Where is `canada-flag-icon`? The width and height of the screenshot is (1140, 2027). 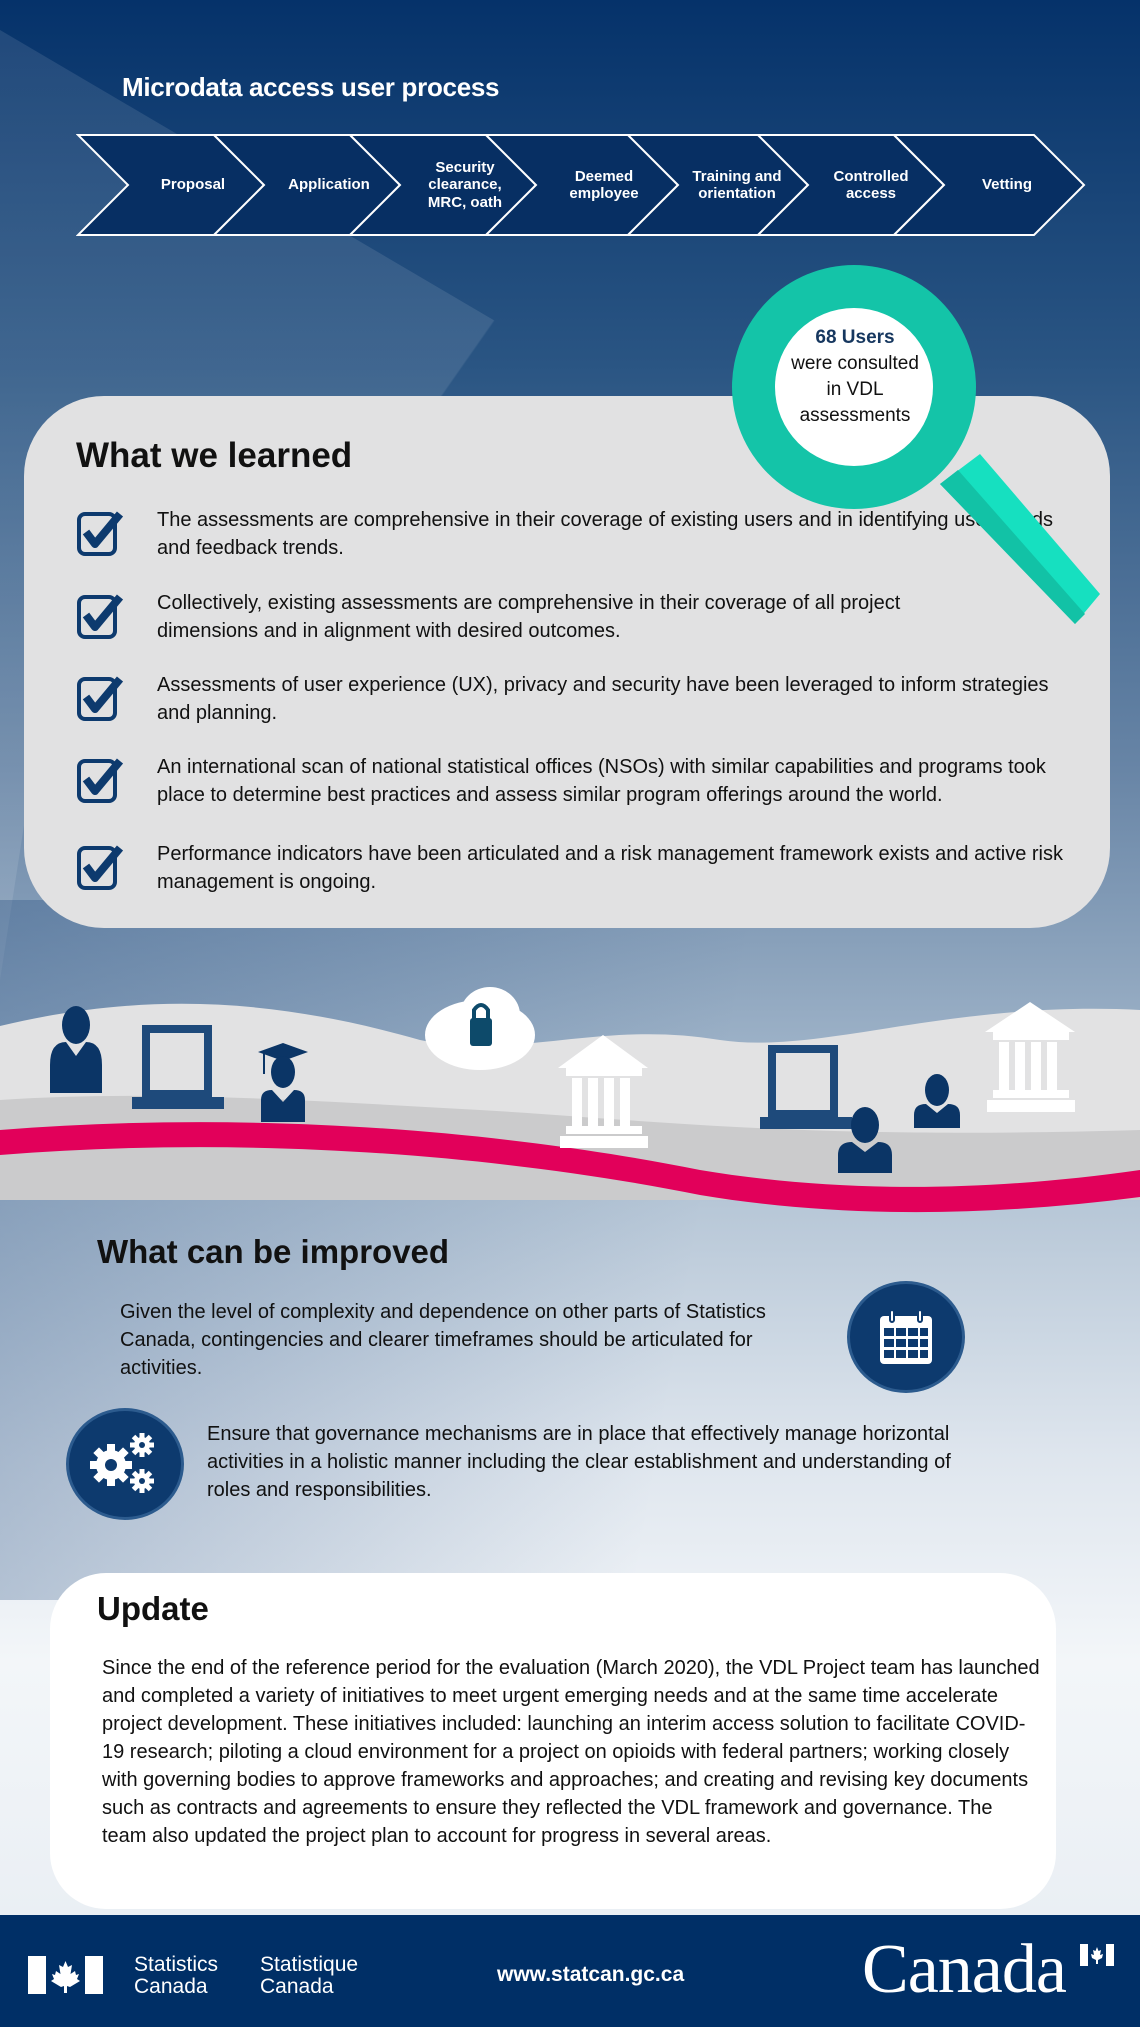 canada-flag-icon is located at coordinates (65, 1975).